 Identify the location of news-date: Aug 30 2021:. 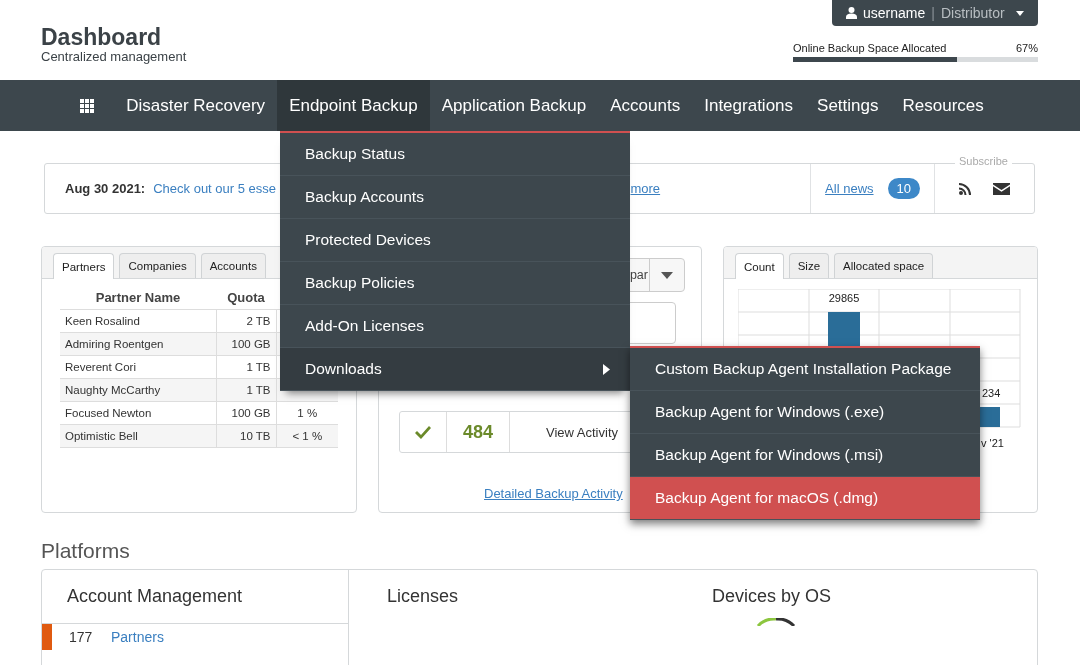
(105, 188).